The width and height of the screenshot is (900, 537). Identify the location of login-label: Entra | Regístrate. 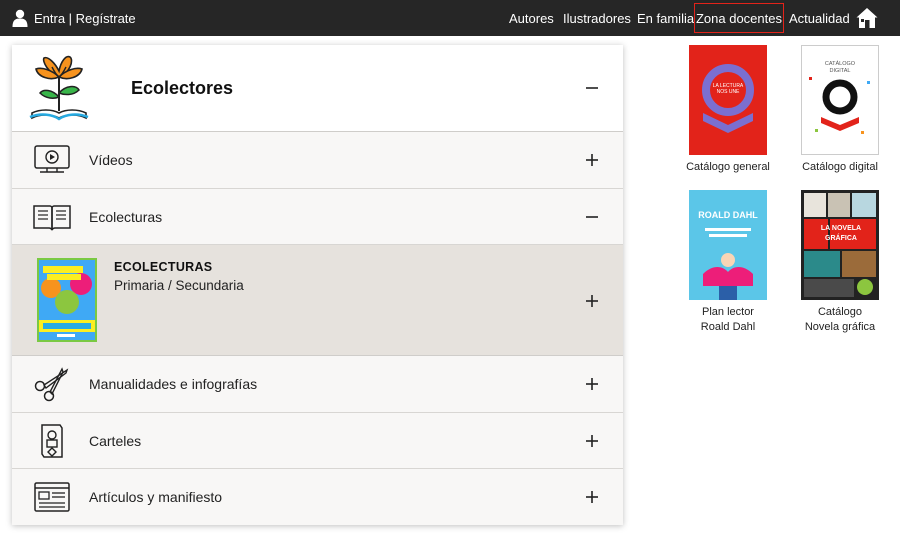
(85, 18).